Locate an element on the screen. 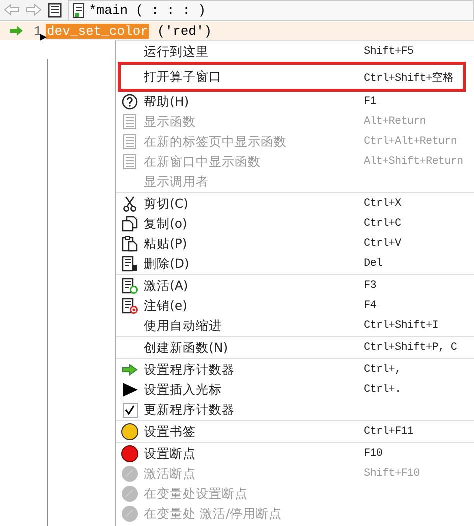 The height and width of the screenshot is (526, 474). menu-item: 设置插入光标 Ctrl+. is located at coordinates (295, 390).